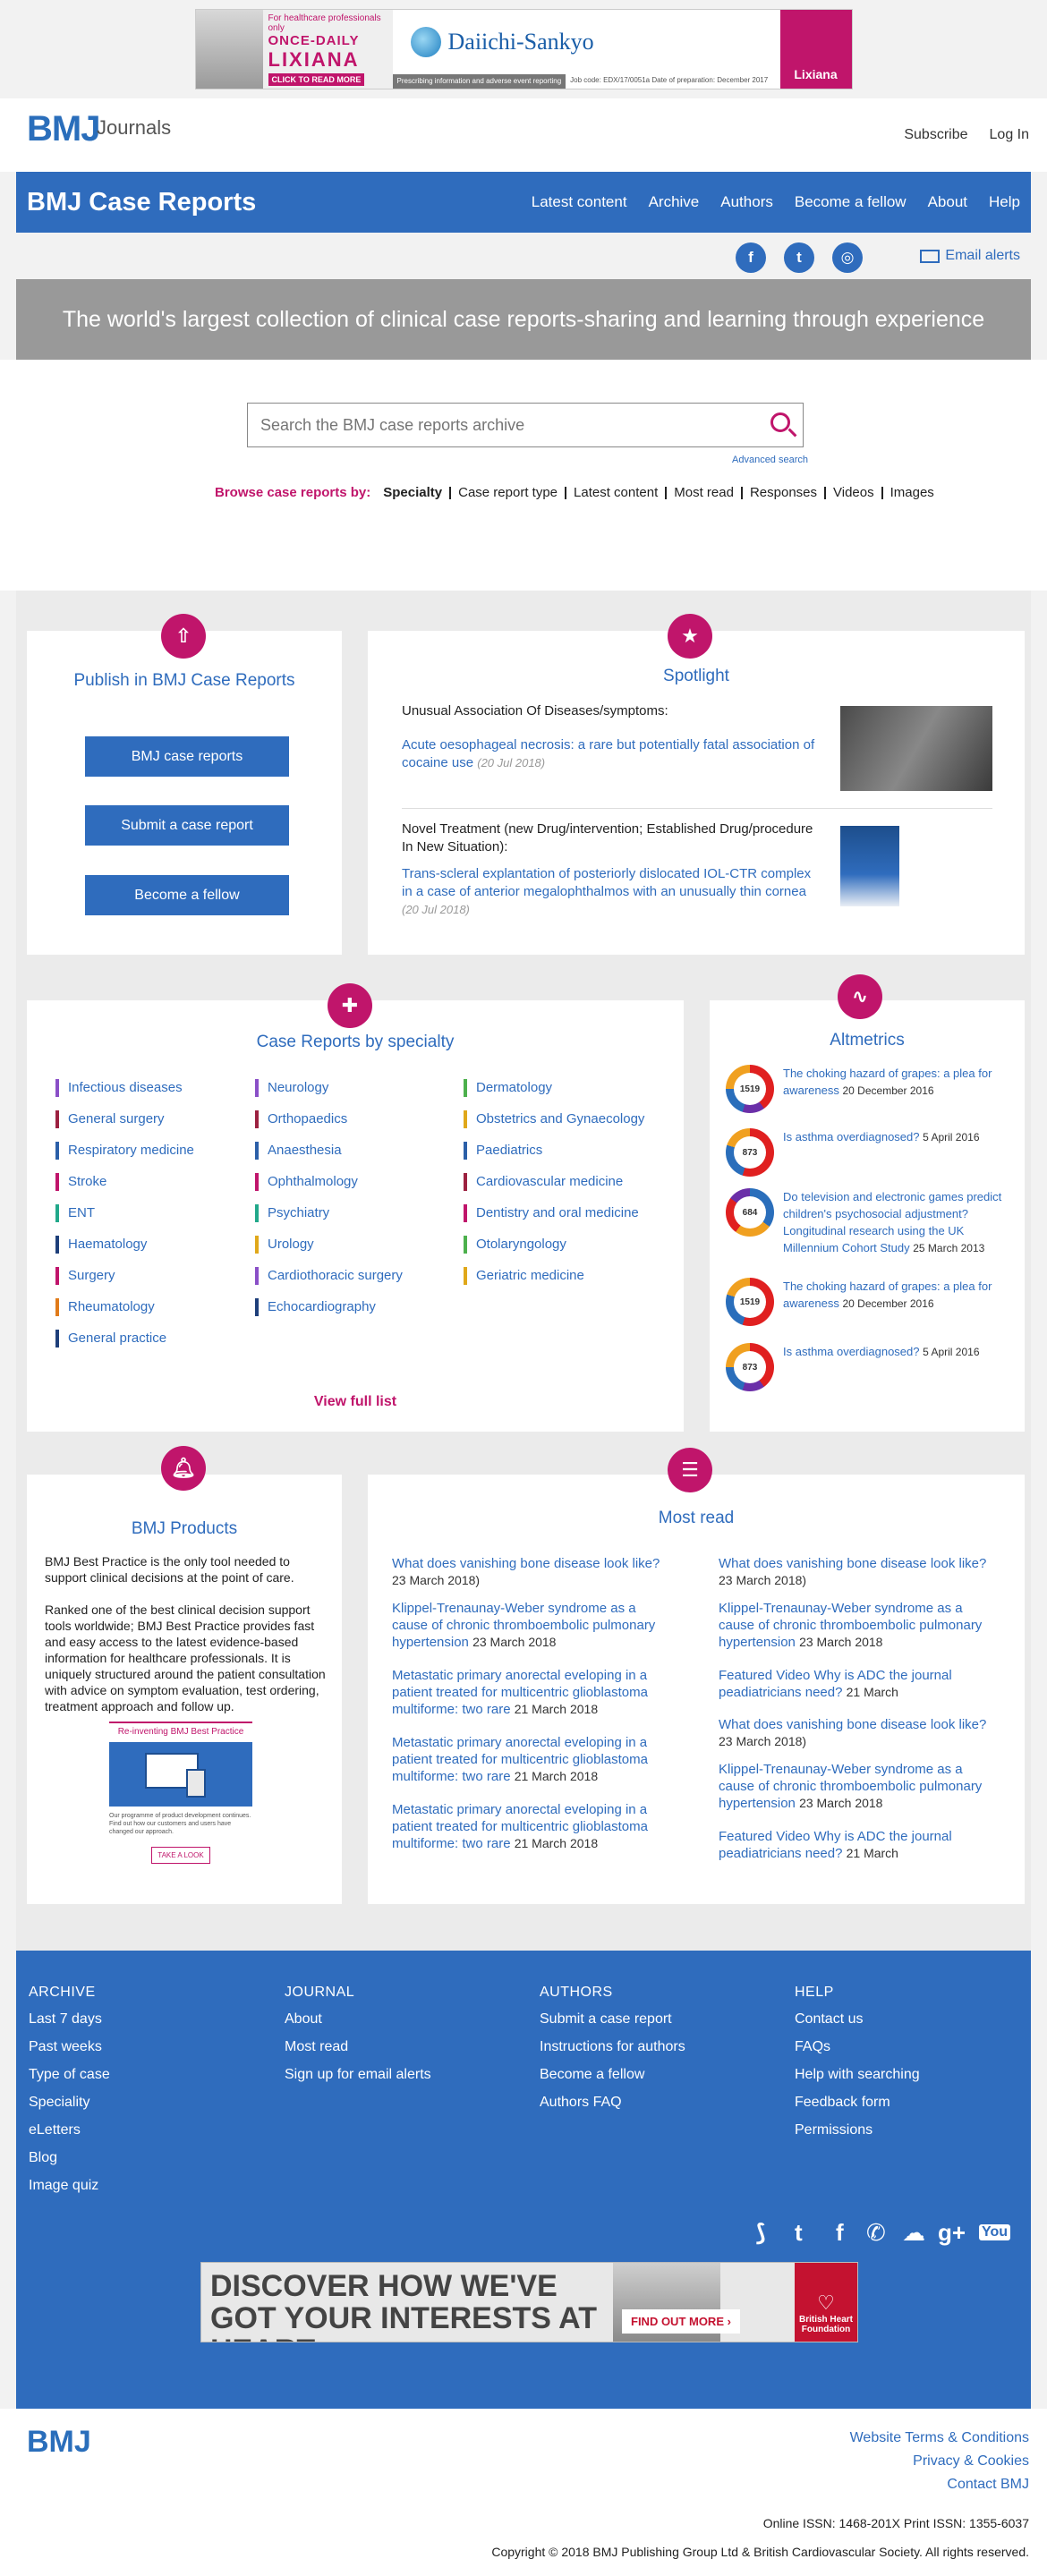 The height and width of the screenshot is (2576, 1047). I want to click on specialty-link: General surgery, so click(153, 1119).